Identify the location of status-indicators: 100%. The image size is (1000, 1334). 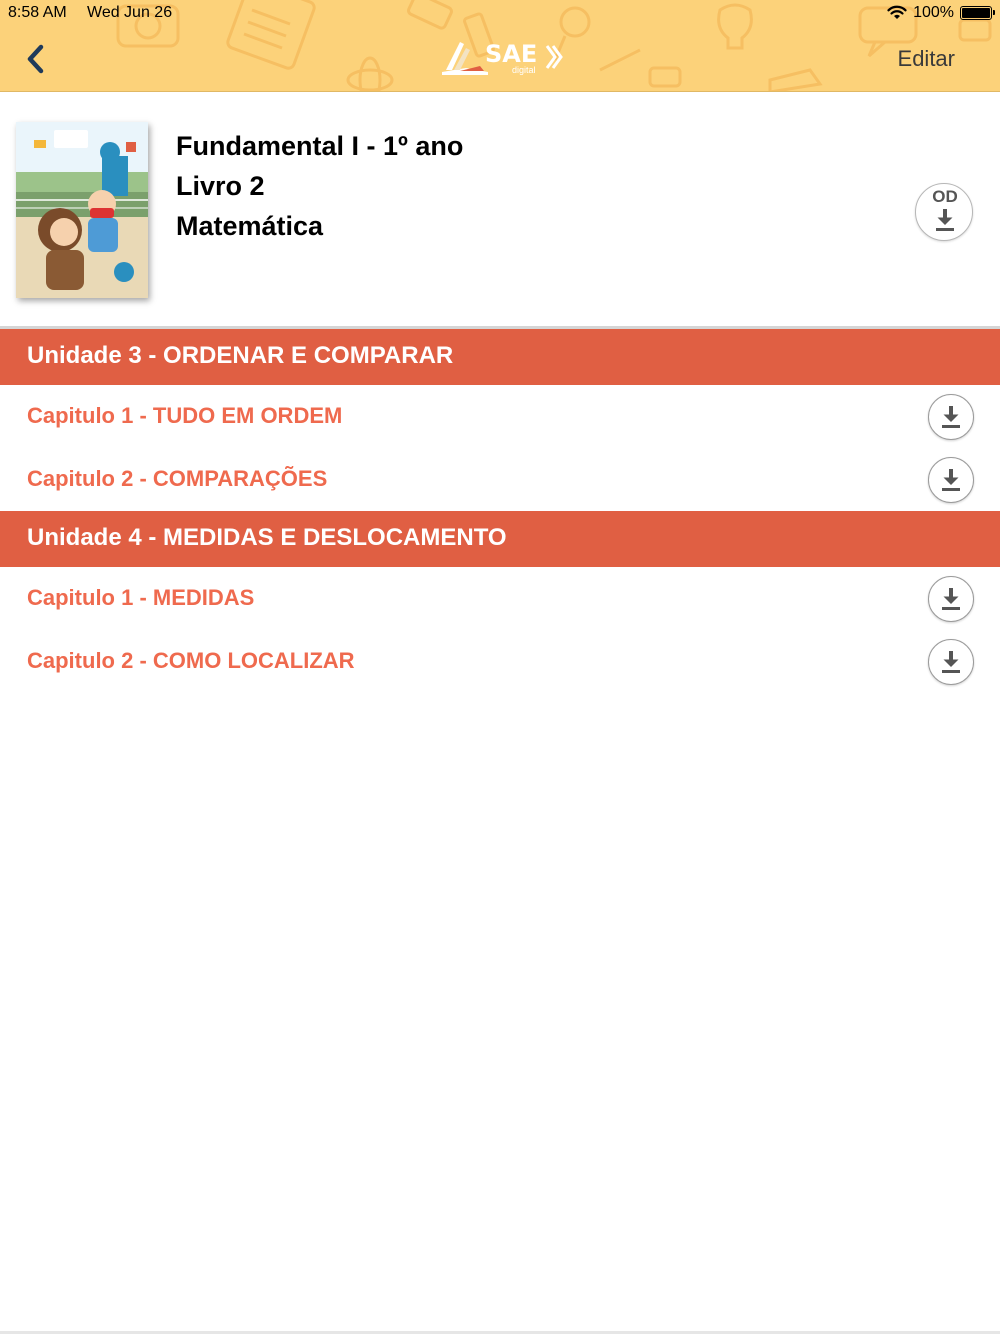
(941, 13).